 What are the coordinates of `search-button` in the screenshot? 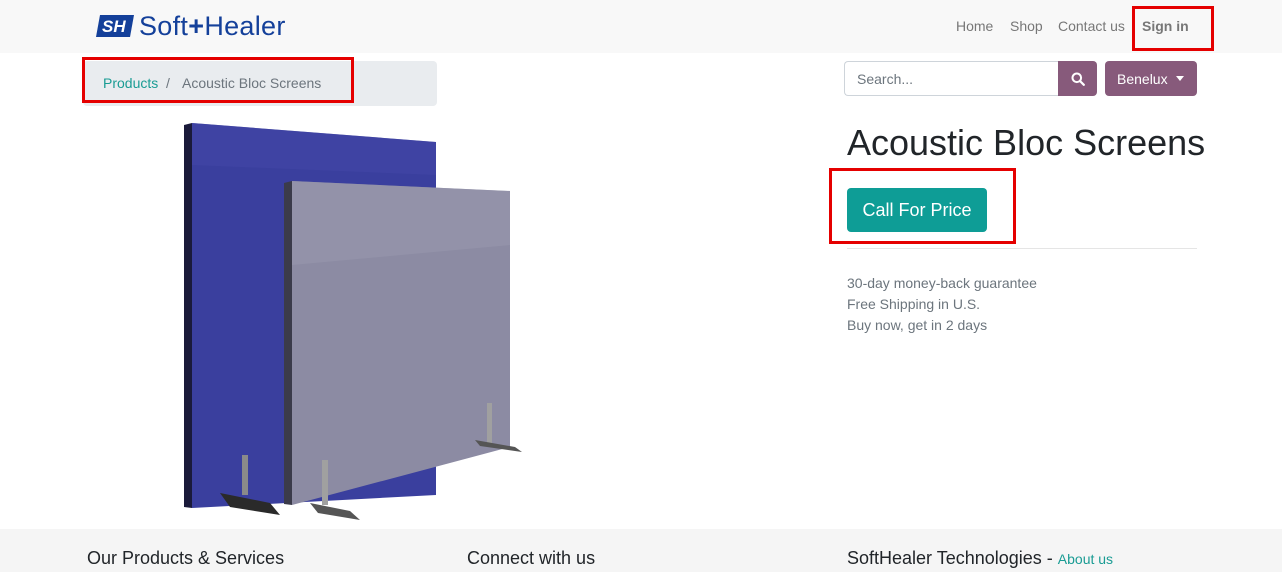 It's located at (1077, 78).